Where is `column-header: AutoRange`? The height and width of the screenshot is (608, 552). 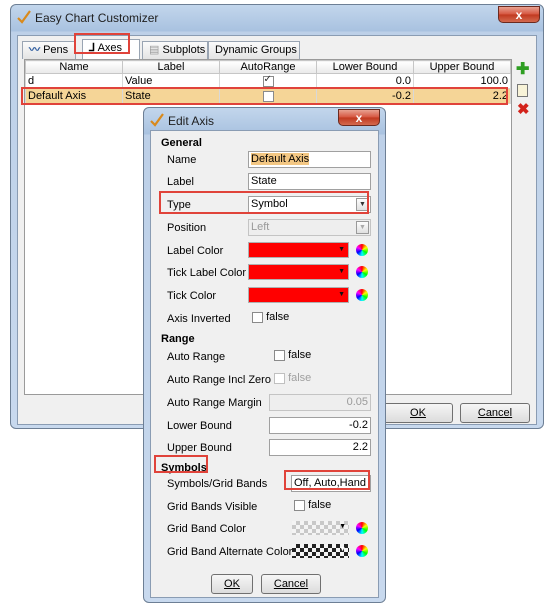
column-header: AutoRange is located at coordinates (268, 67).